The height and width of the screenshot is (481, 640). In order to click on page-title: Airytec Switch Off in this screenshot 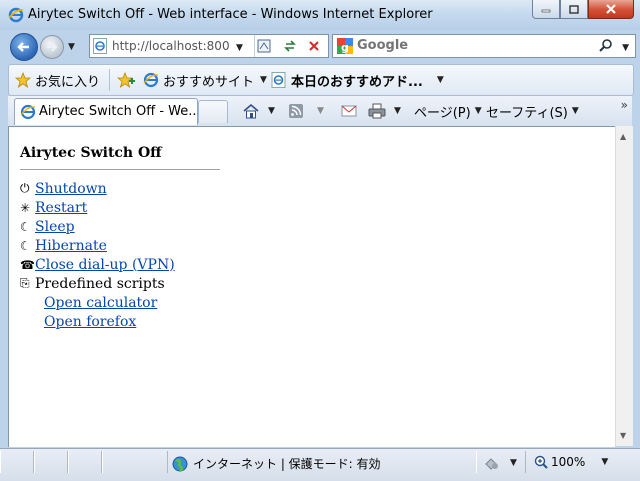, I will do `click(91, 153)`.